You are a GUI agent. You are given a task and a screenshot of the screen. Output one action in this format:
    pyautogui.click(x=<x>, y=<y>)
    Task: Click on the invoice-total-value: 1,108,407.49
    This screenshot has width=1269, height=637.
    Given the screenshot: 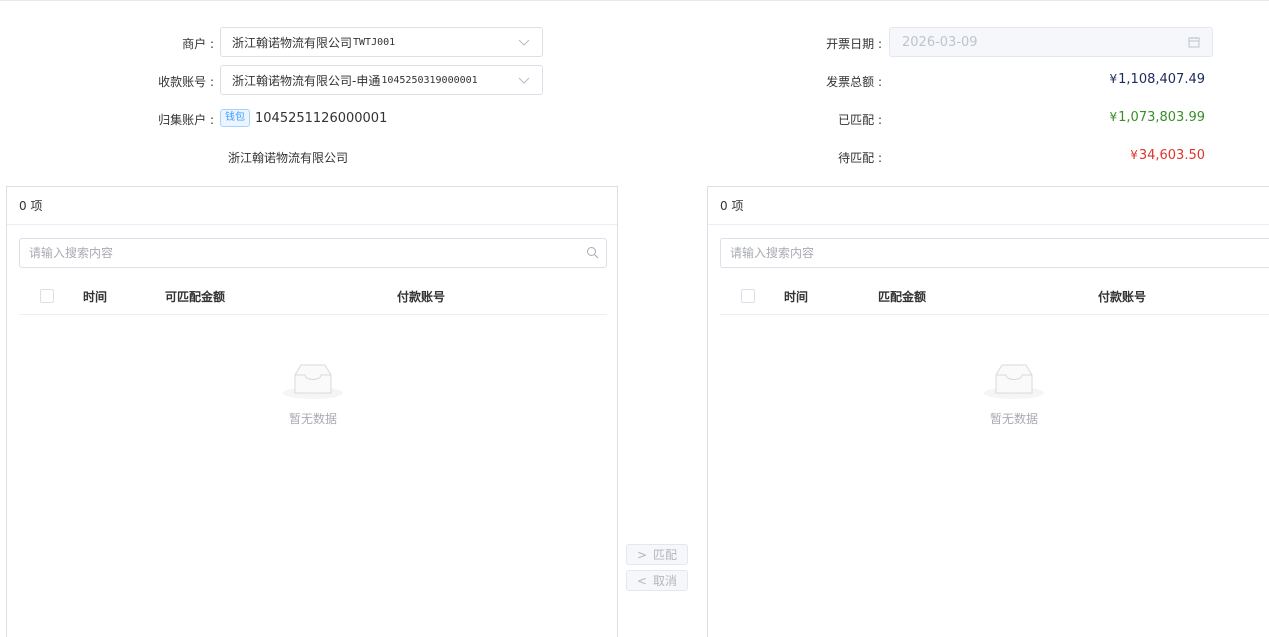 What is the action you would take?
    pyautogui.click(x=1161, y=79)
    